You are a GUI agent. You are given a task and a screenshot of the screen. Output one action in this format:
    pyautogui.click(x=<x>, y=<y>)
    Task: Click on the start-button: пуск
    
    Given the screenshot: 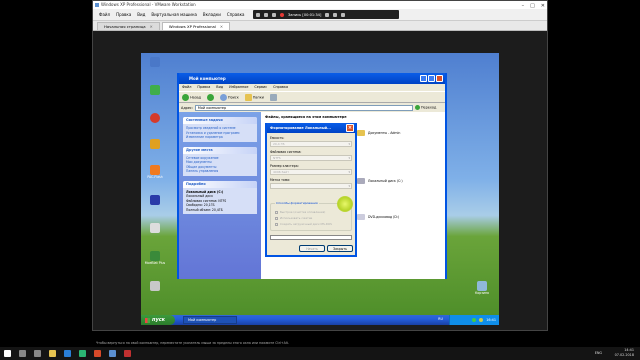 What is the action you would take?
    pyautogui.click(x=158, y=320)
    